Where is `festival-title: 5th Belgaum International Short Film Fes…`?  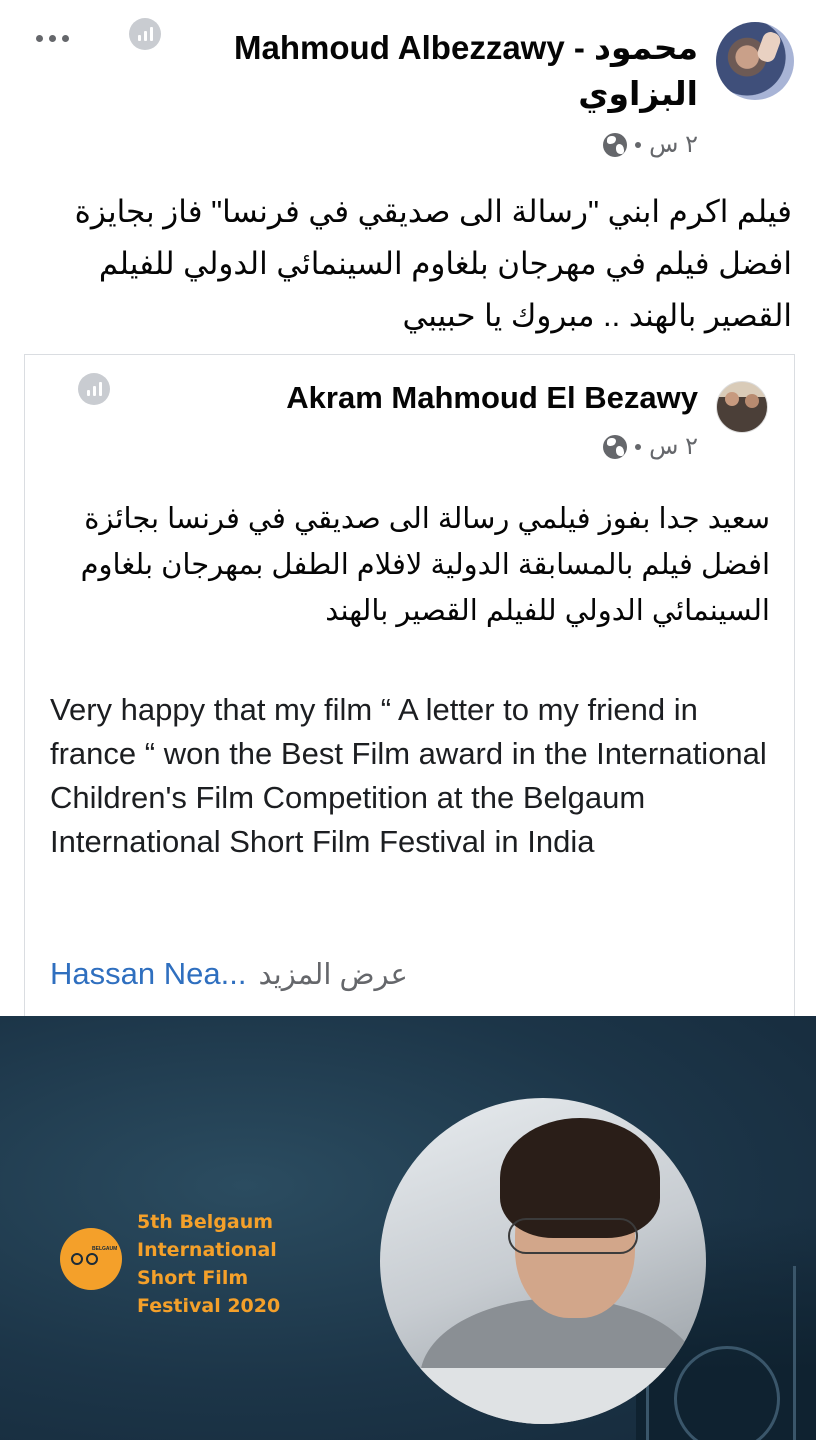 festival-title: 5th Belgaum International Short Film Fes… is located at coordinates (208, 1264).